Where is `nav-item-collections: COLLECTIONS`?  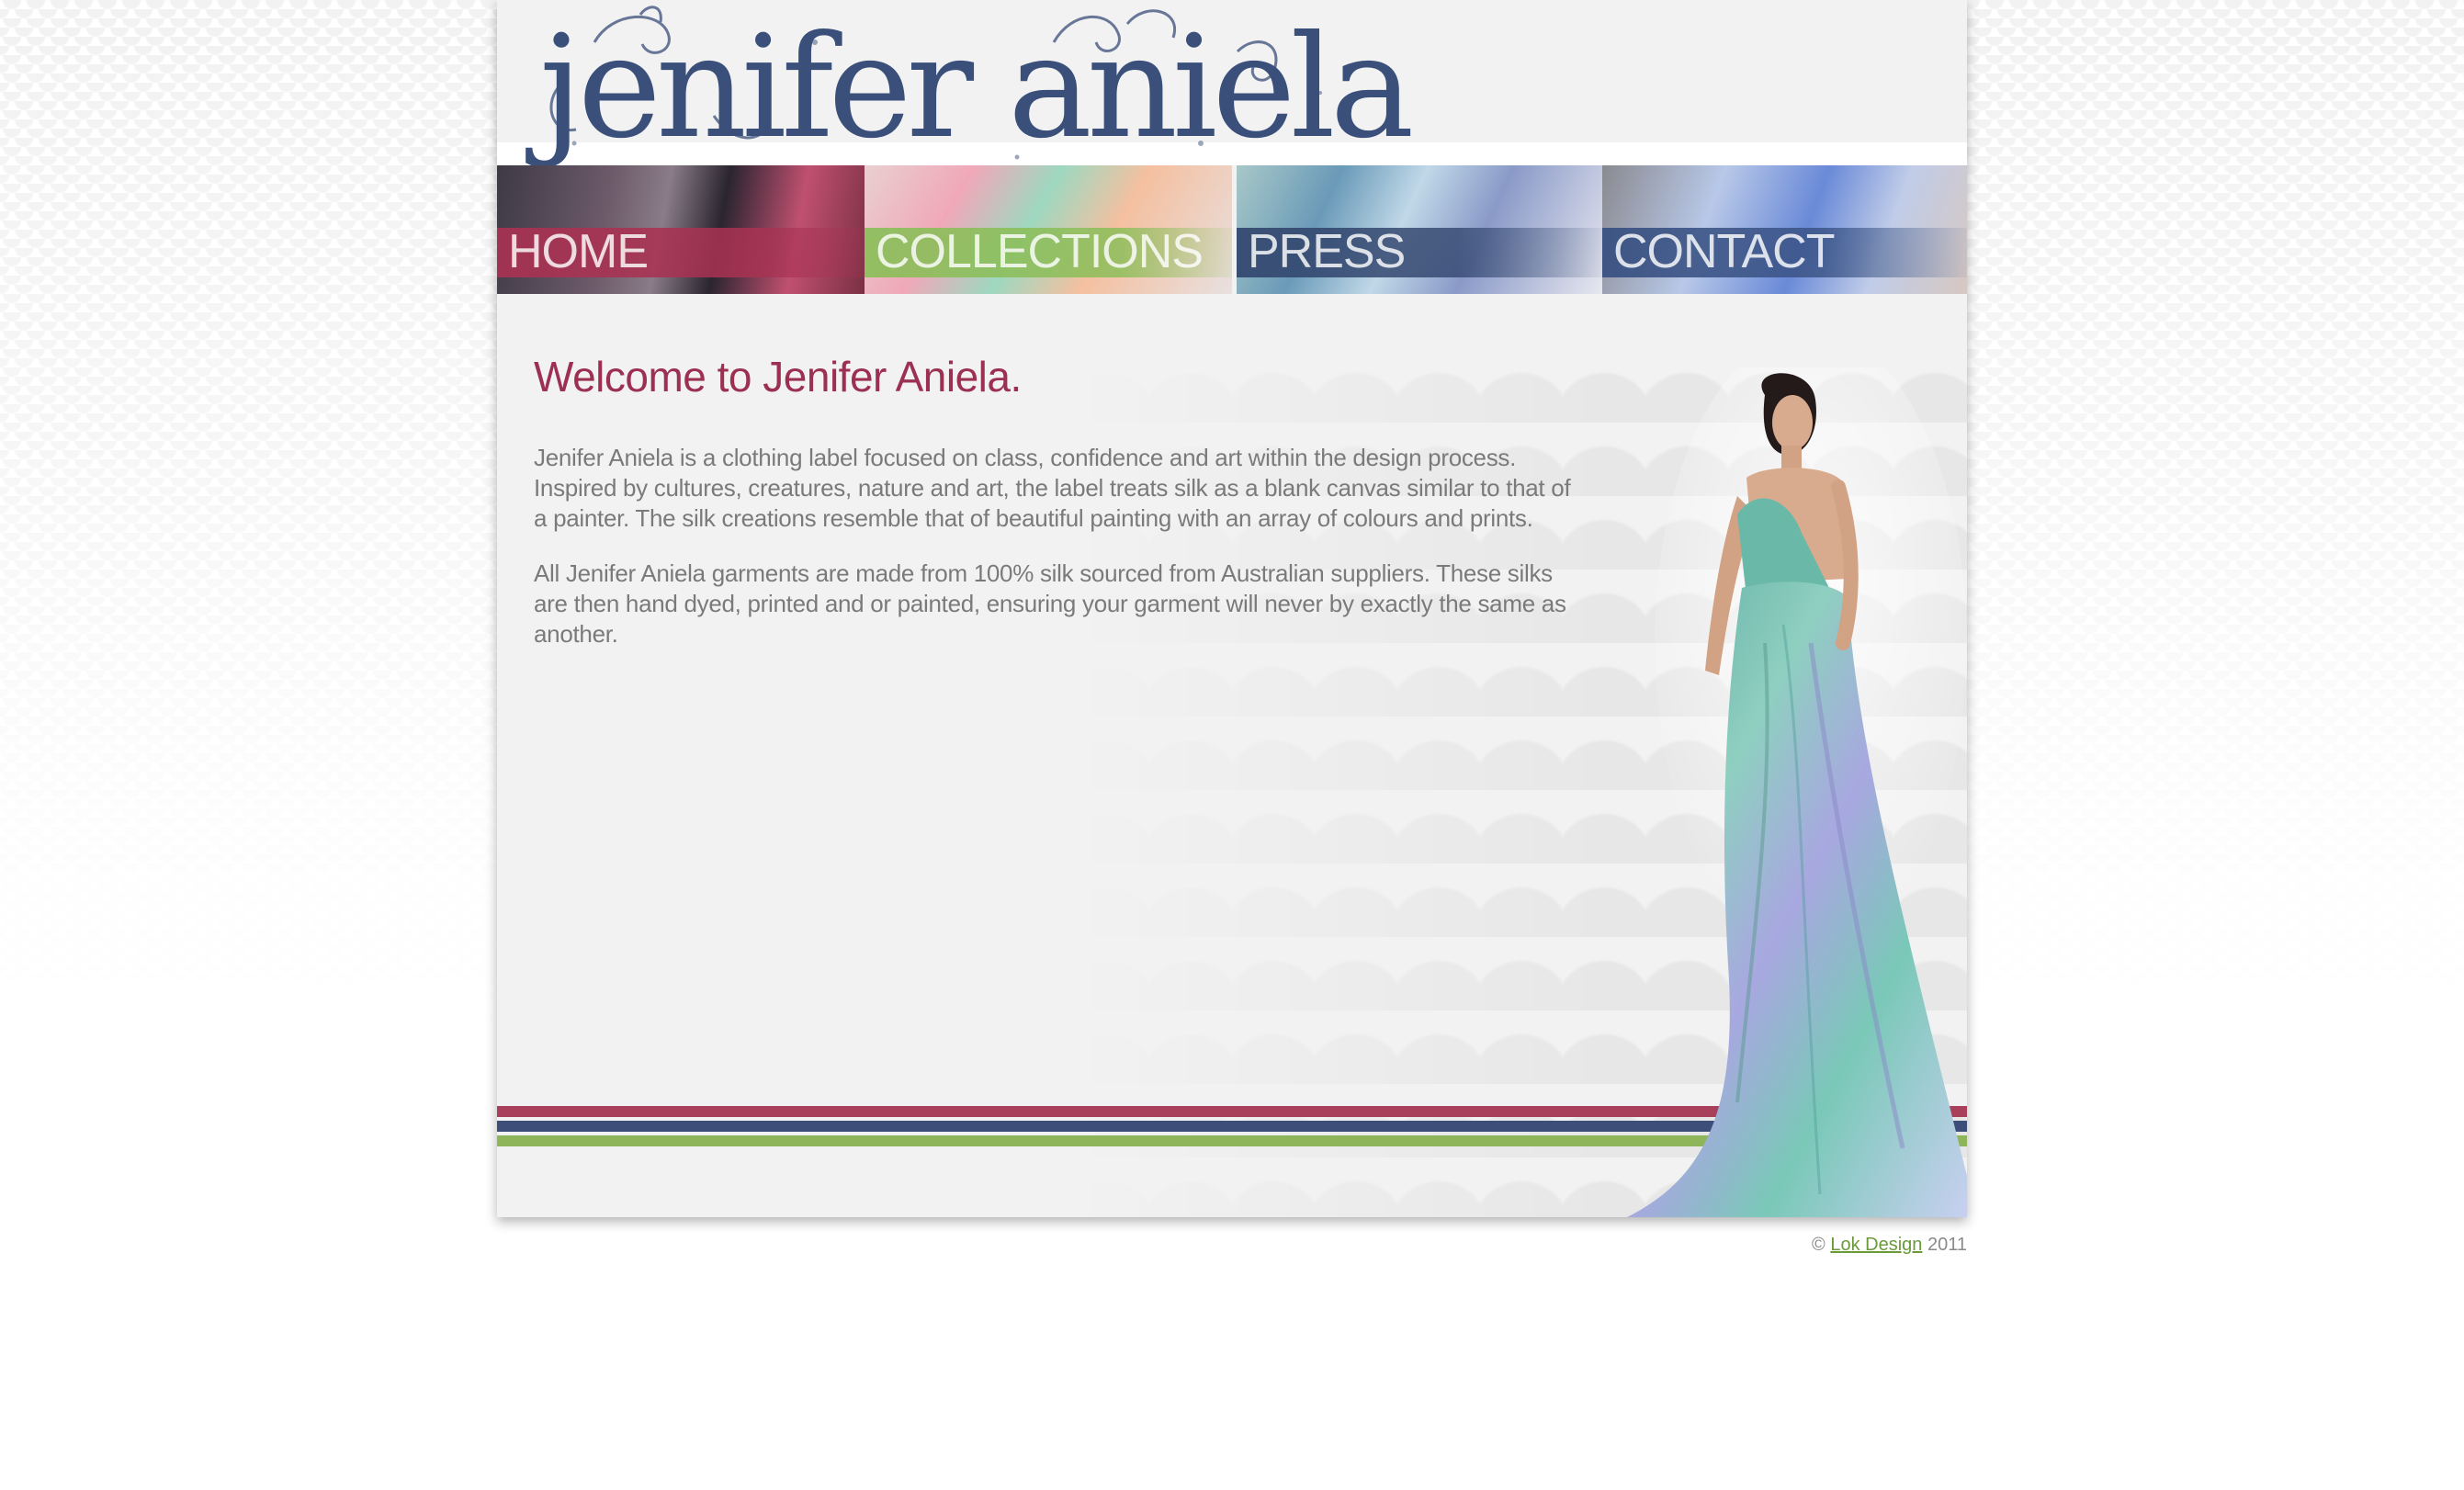 nav-item-collections: COLLECTIONS is located at coordinates (1049, 229).